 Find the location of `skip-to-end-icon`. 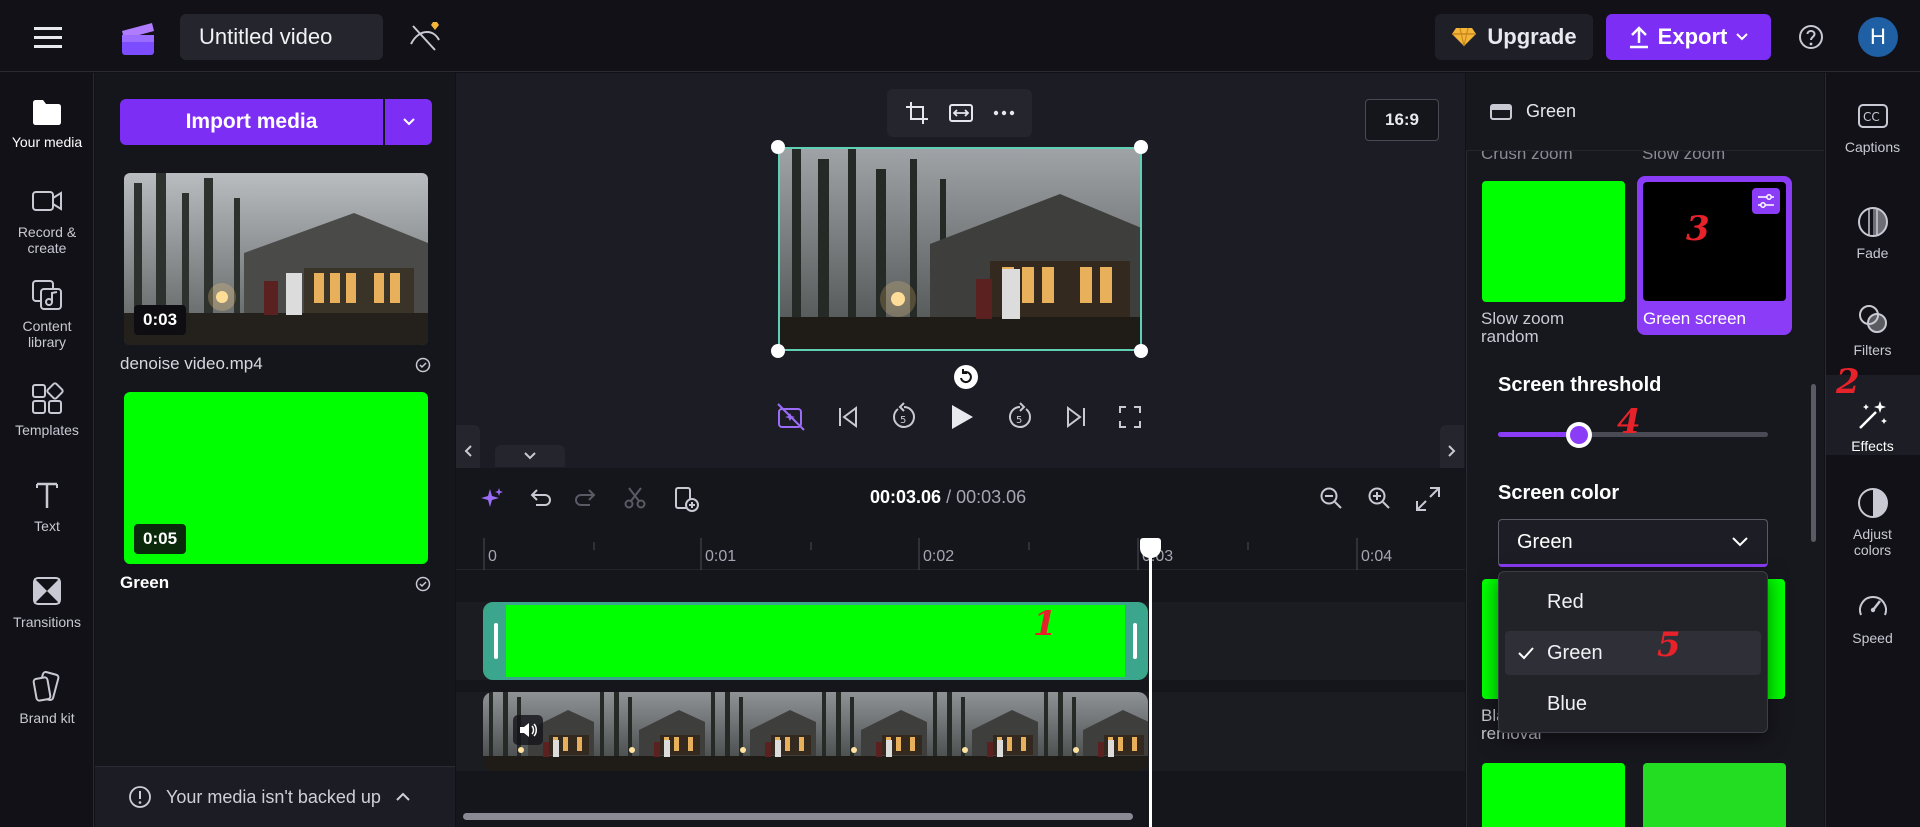

skip-to-end-icon is located at coordinates (1076, 417).